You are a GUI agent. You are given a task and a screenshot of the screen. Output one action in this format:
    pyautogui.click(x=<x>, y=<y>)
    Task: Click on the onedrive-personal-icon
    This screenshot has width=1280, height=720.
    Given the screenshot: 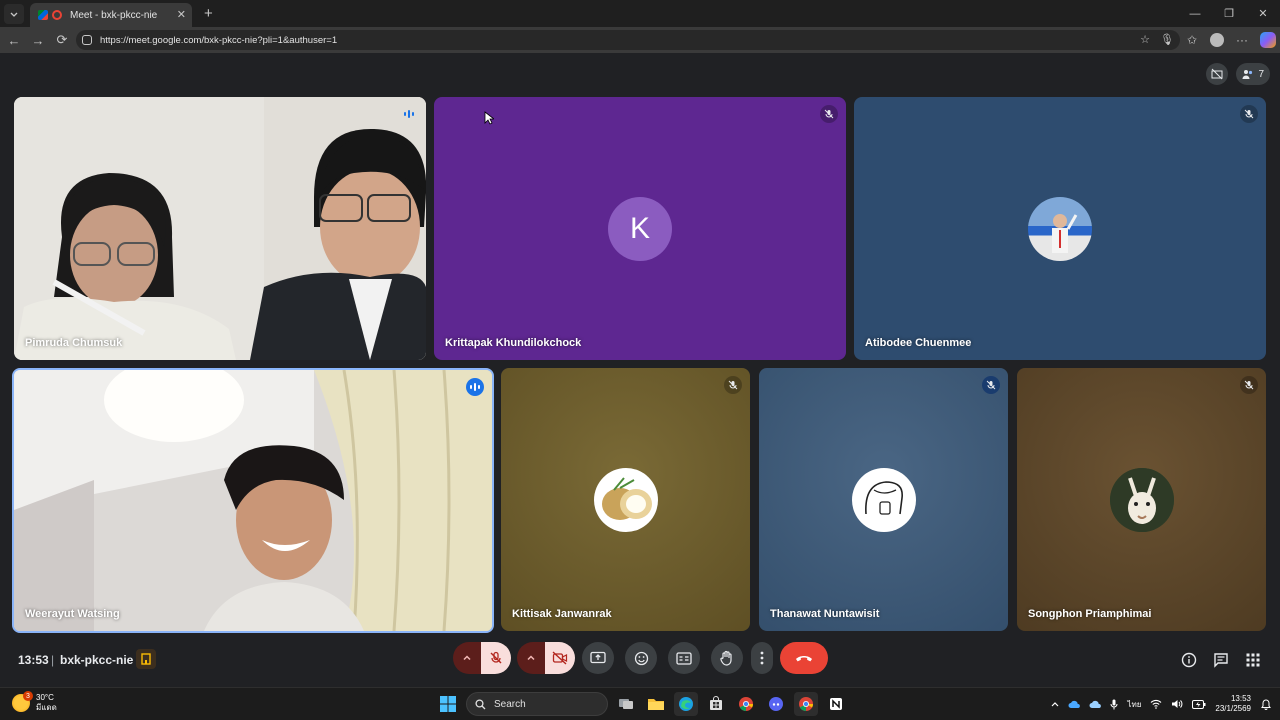 What is the action you would take?
    pyautogui.click(x=1095, y=704)
    